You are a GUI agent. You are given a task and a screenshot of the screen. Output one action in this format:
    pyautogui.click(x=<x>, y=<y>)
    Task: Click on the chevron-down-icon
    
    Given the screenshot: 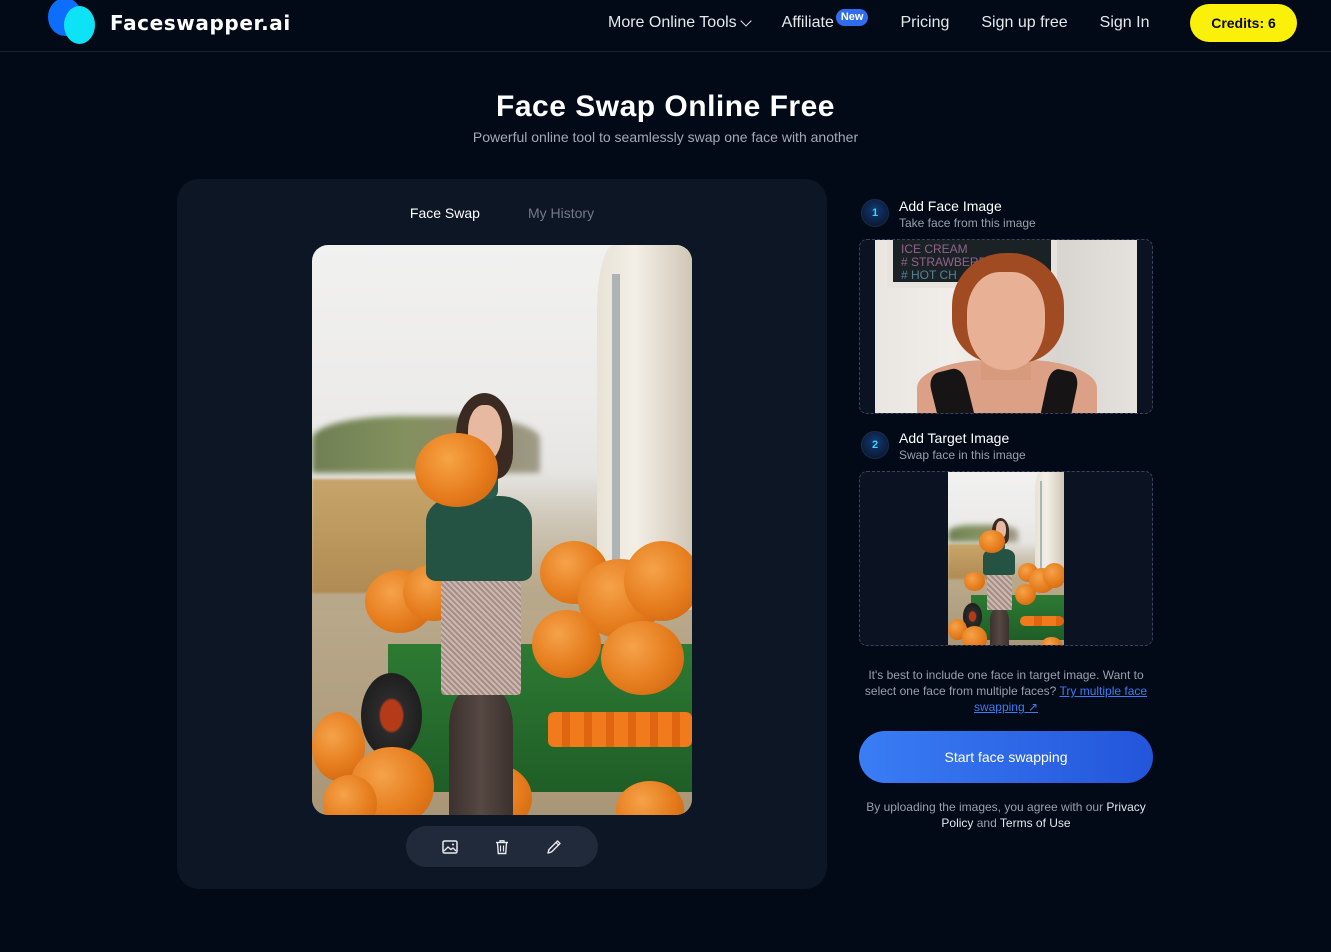 What is the action you would take?
    pyautogui.click(x=745, y=20)
    